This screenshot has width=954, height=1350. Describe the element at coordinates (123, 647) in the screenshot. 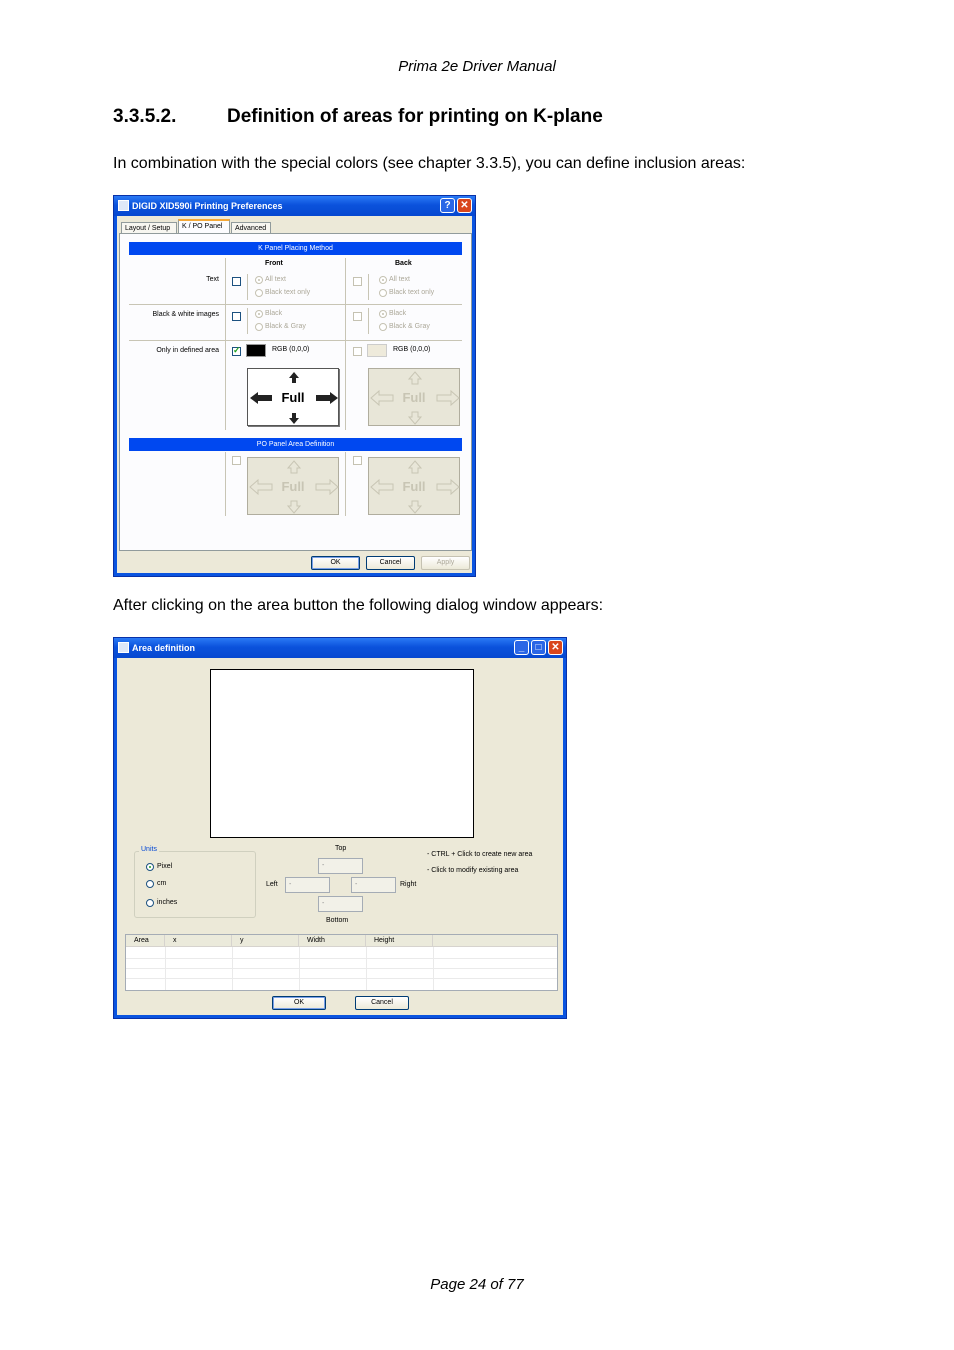

I see `window-icon` at that location.